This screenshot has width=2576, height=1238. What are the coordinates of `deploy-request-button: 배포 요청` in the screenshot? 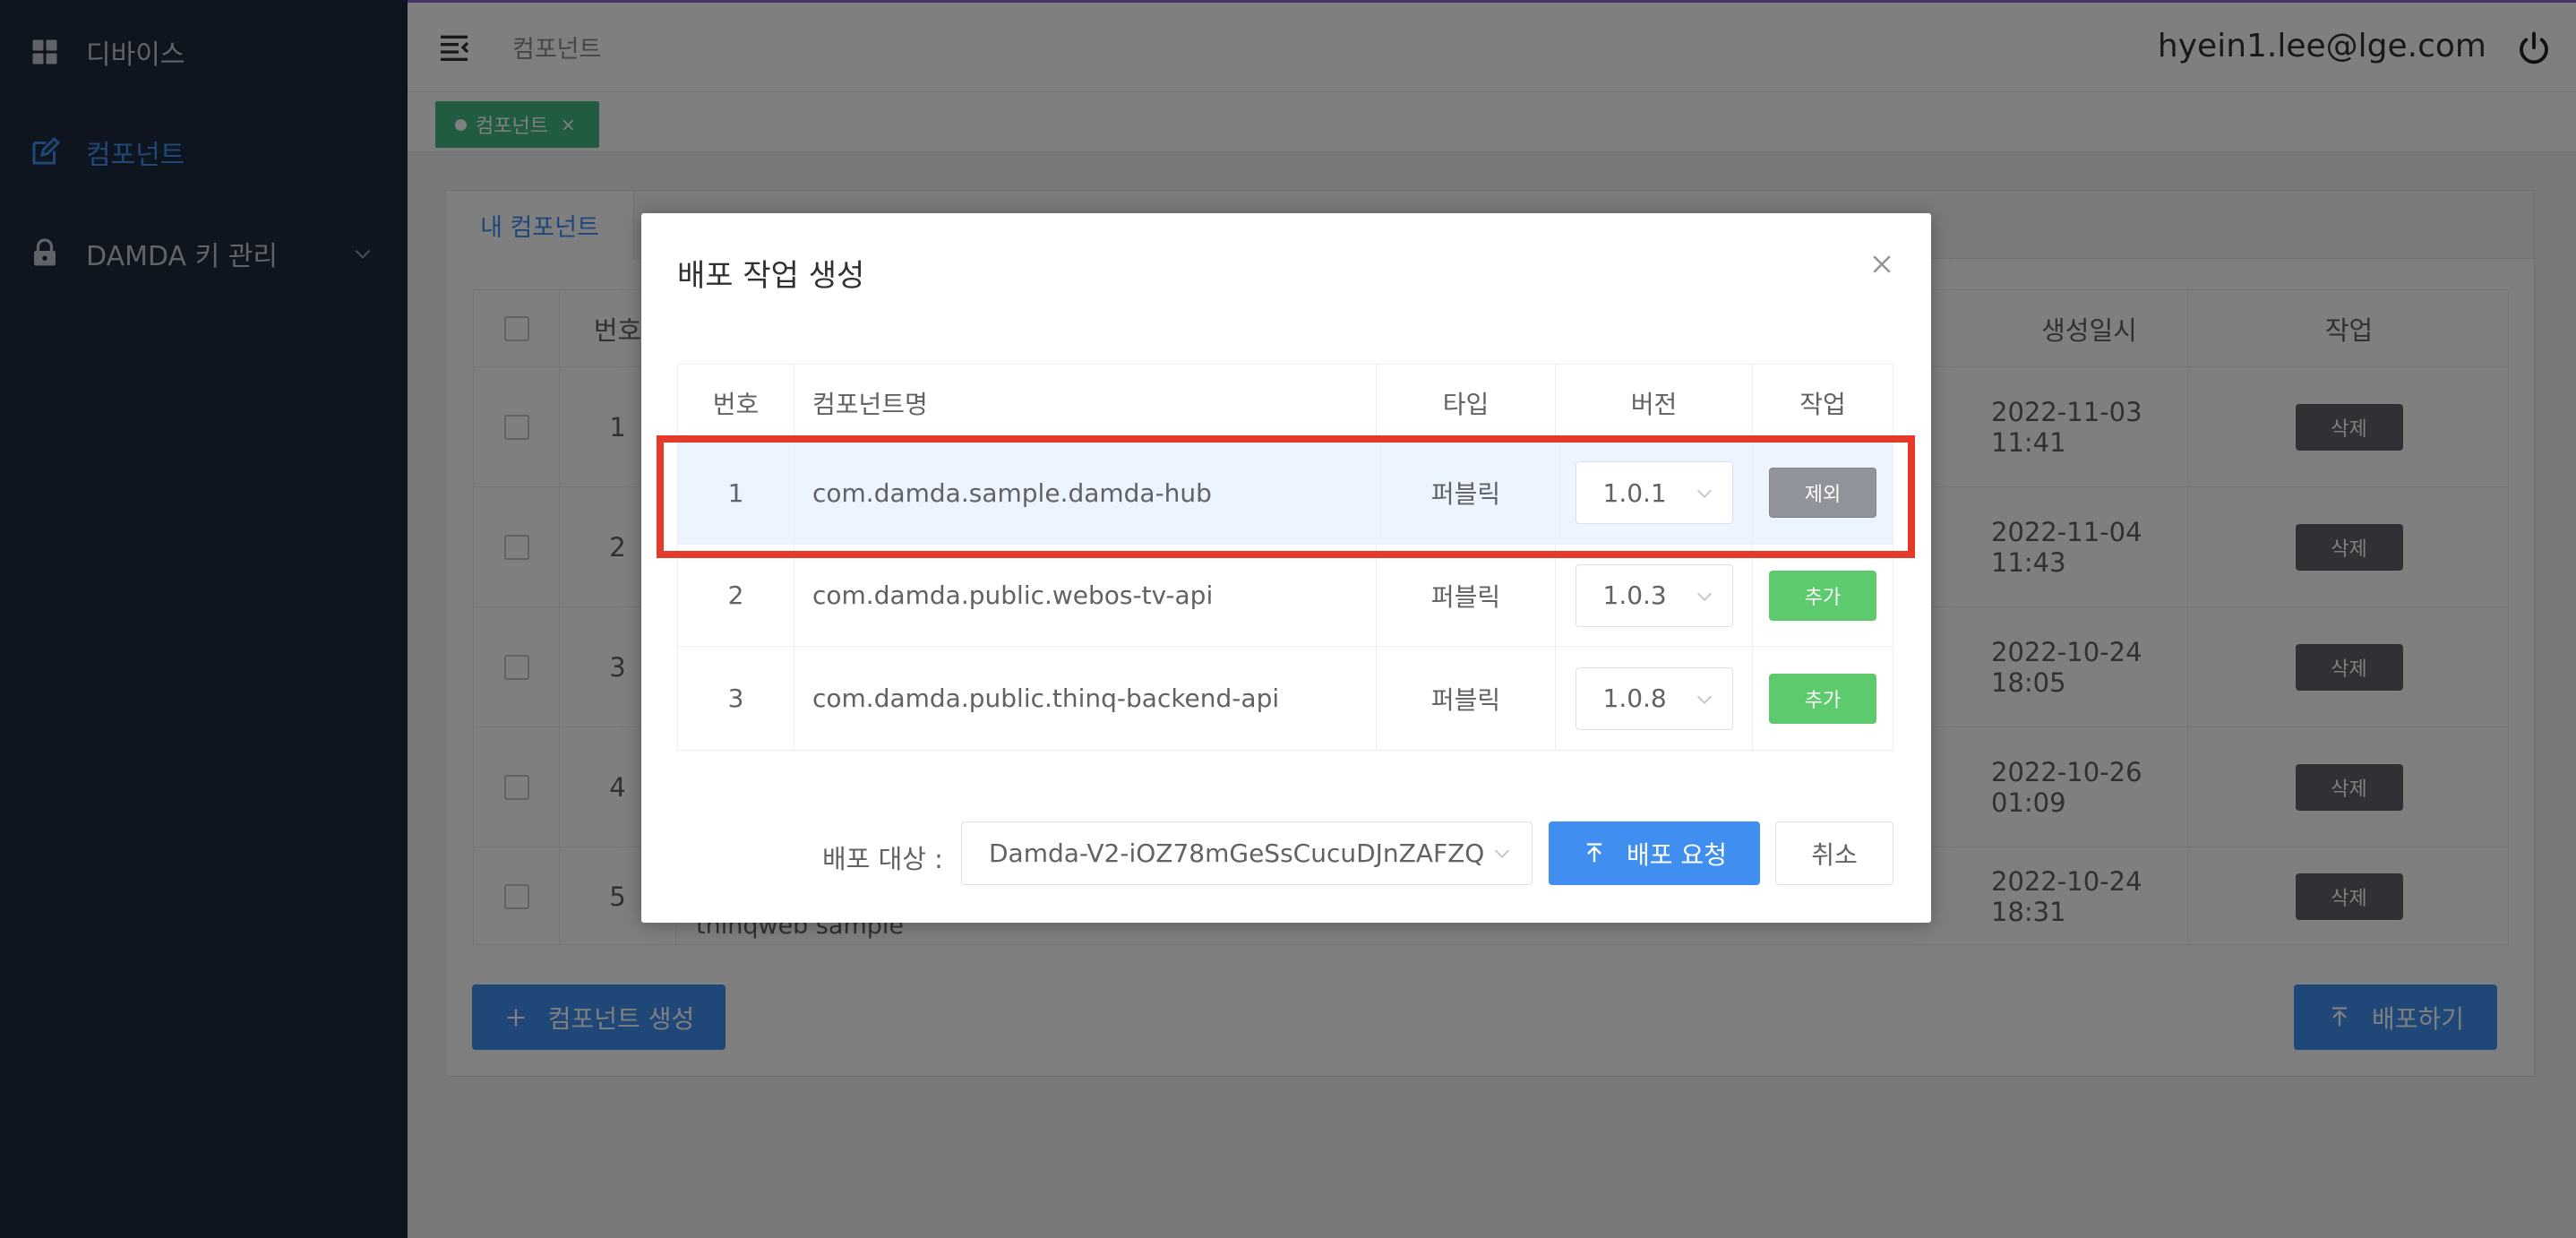 It's located at (1654, 853).